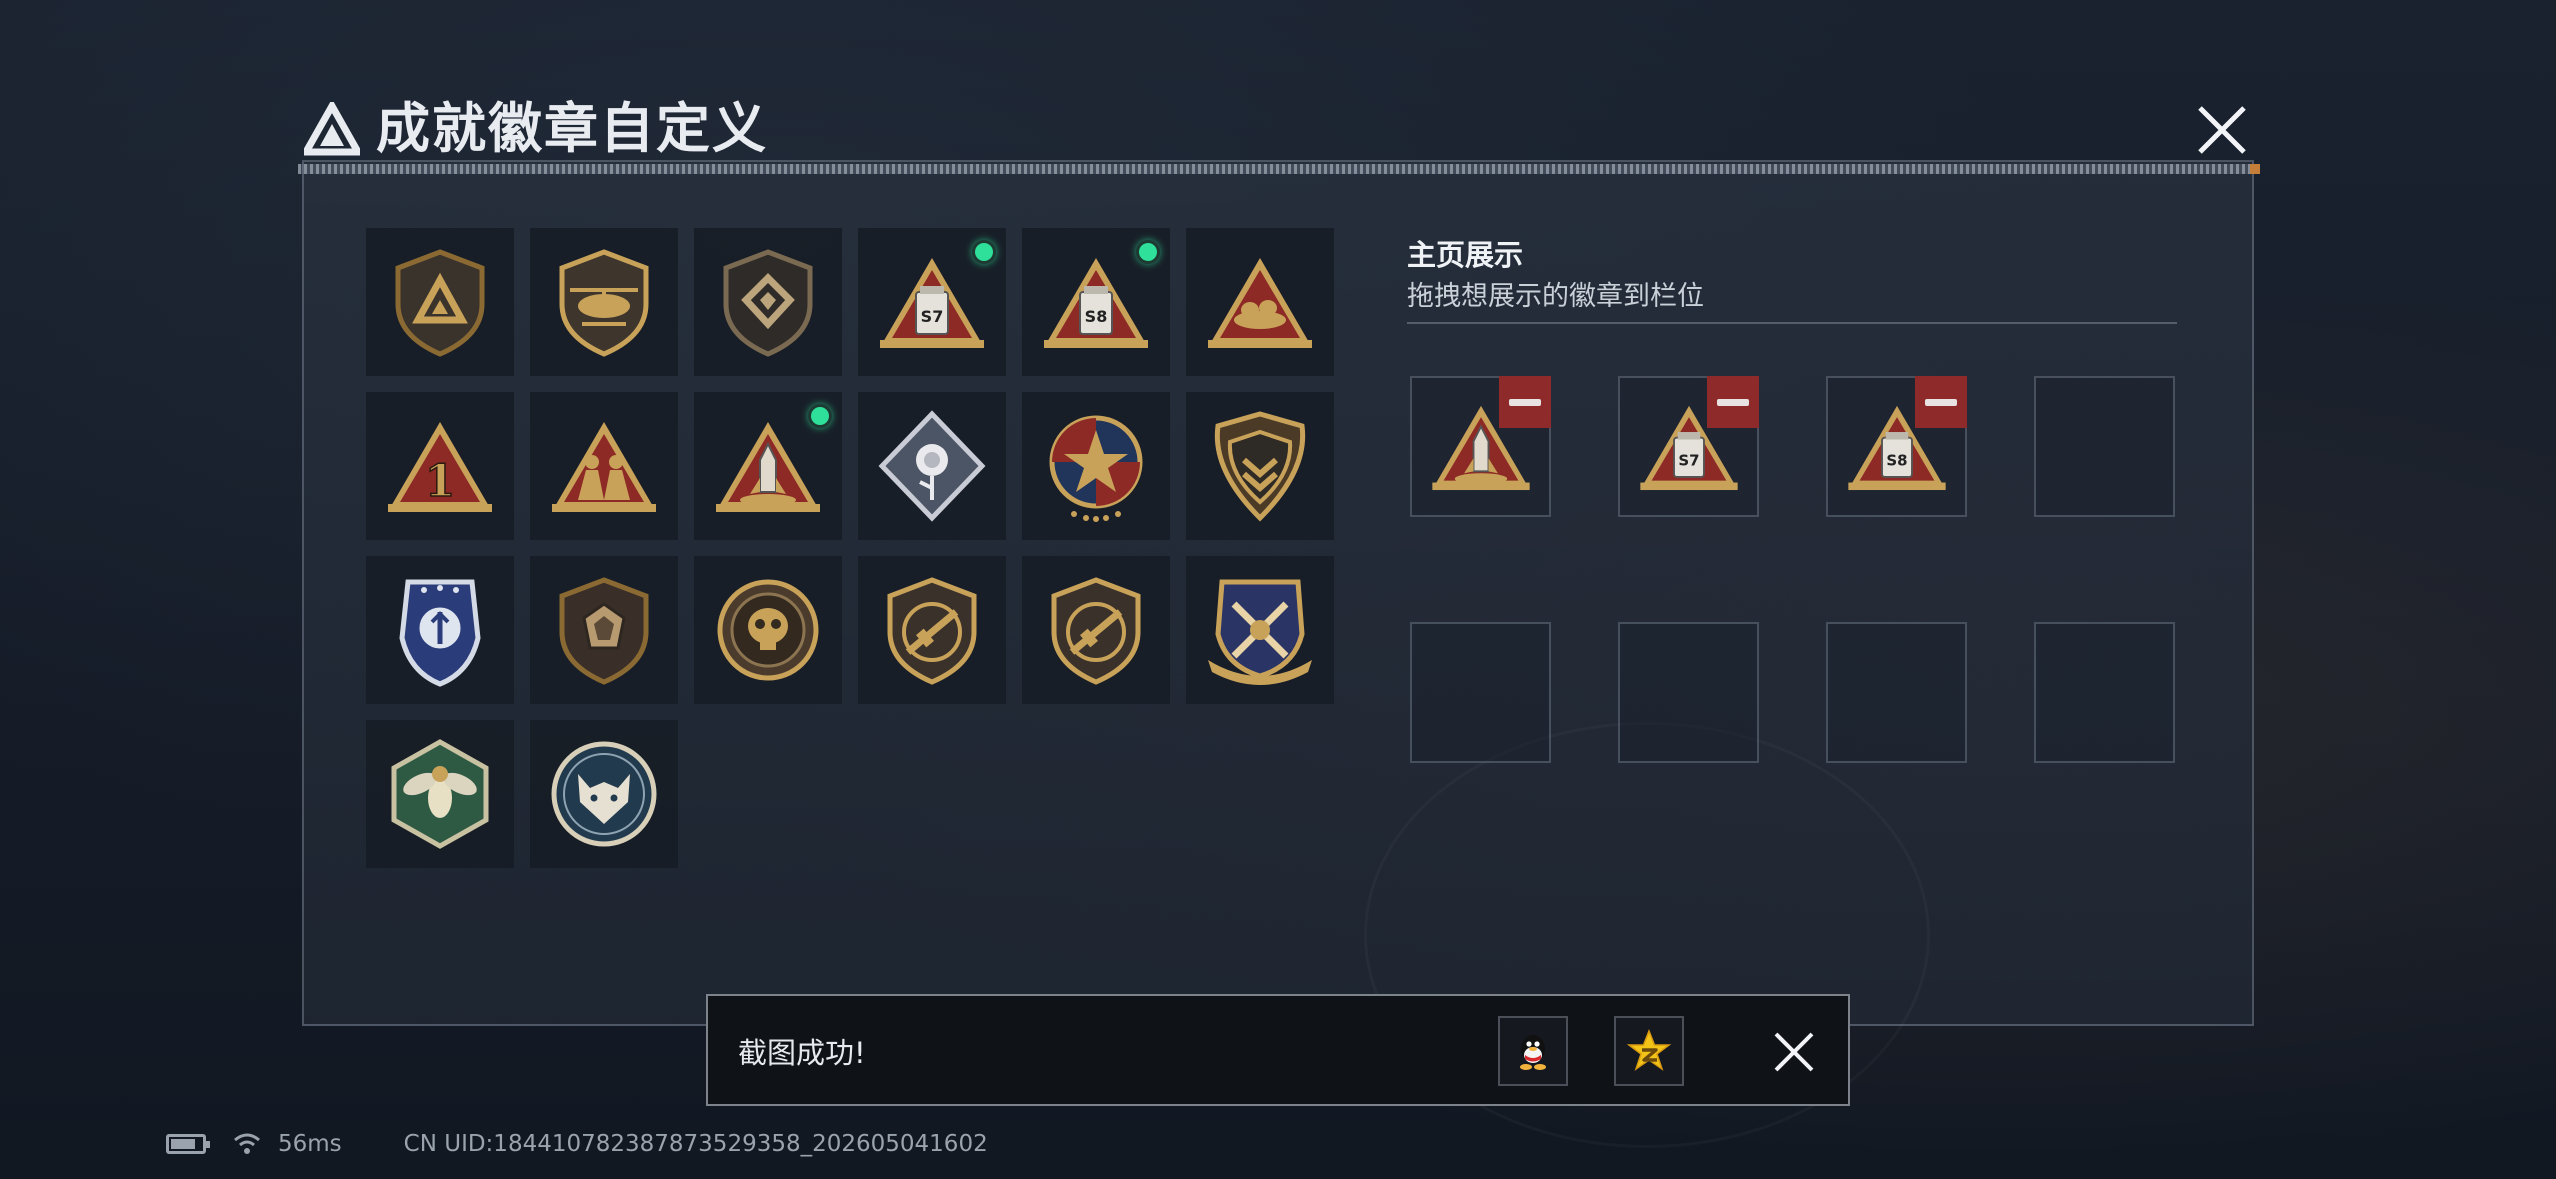 The height and width of the screenshot is (1179, 2556). Describe the element at coordinates (802, 1053) in the screenshot. I see `toast-message: 截图成功!` at that location.